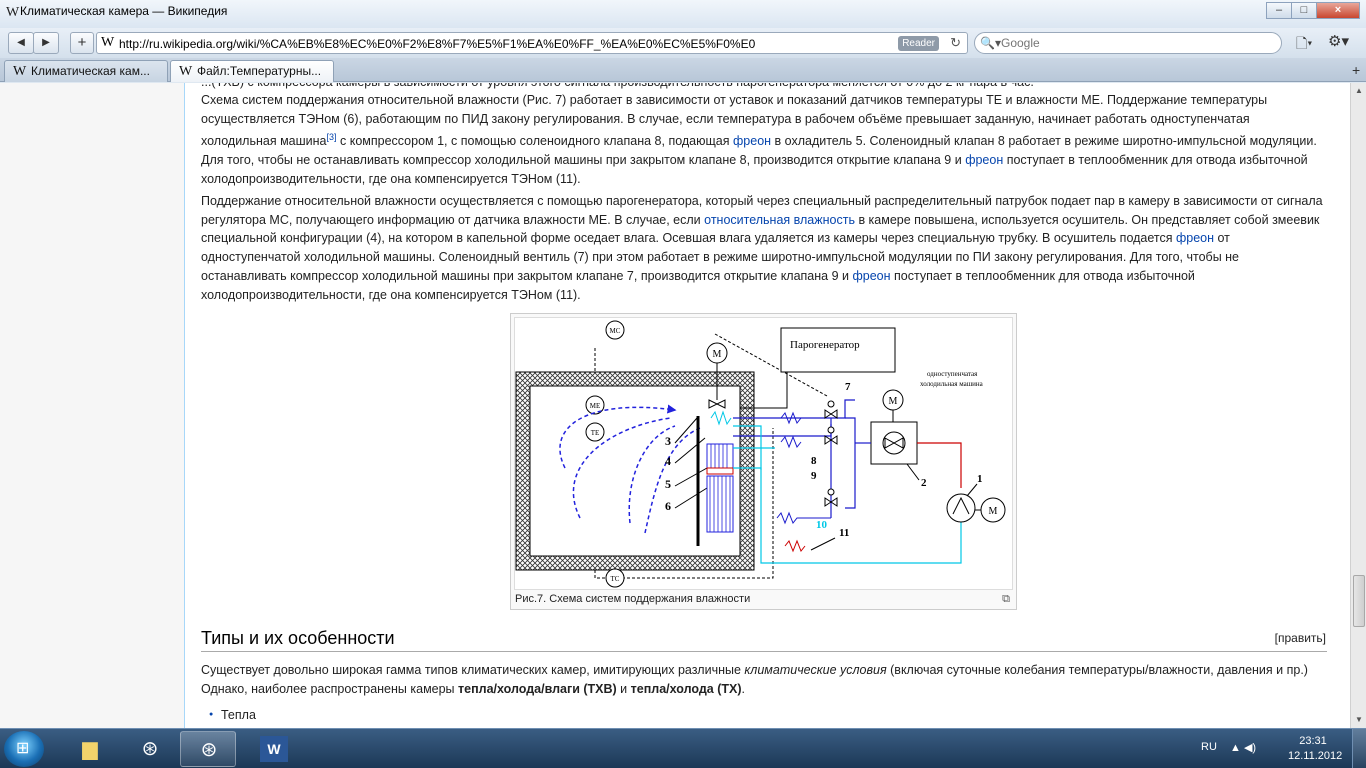 The width and height of the screenshot is (1366, 768). Describe the element at coordinates (124, 11) in the screenshot. I see `window-title: Климатическая камера — Википедия` at that location.